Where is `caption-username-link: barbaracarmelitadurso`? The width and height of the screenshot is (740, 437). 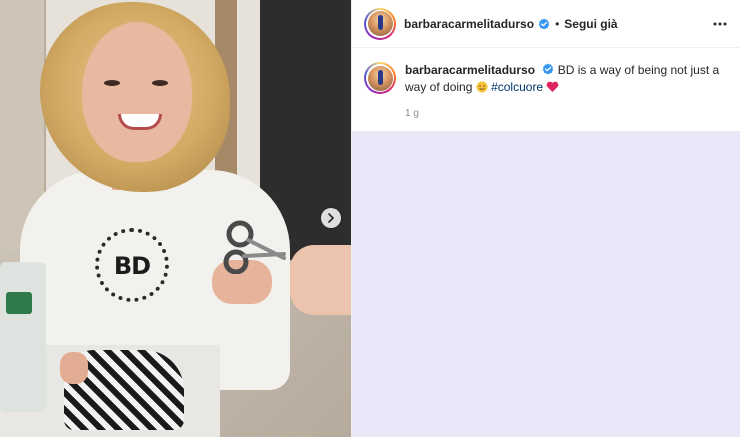
caption-username-link: barbaracarmelitadurso is located at coordinates (470, 70).